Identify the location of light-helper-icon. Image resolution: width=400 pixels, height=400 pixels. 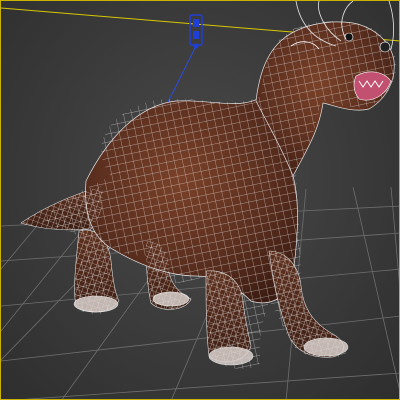
(196, 31).